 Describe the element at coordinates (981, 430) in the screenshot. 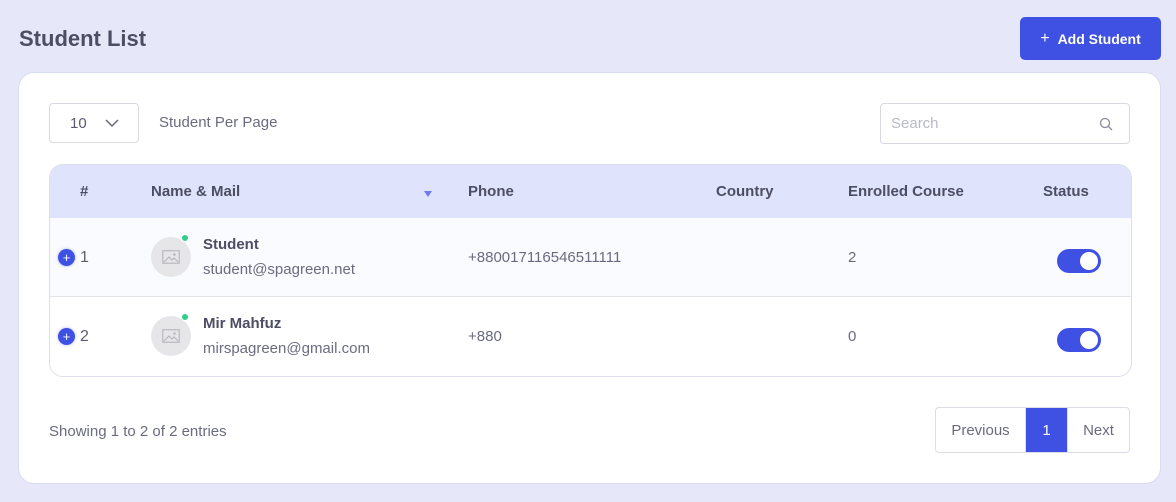

I see `previous-page-button: Previous` at that location.